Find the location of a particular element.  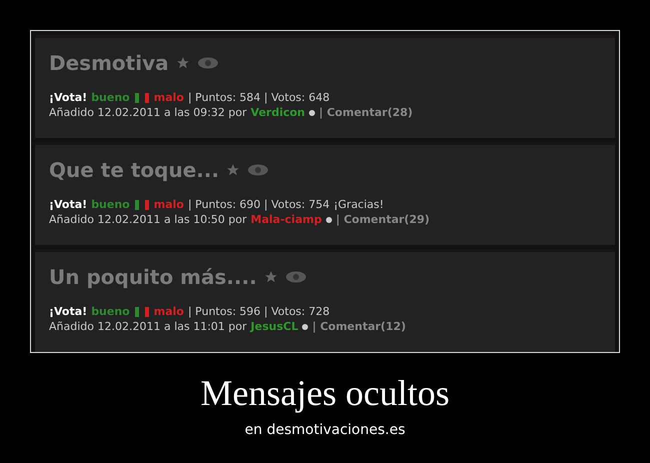

added-info: Añadido 12.02.2011 a las 09:32 por is located at coordinates (148, 112).